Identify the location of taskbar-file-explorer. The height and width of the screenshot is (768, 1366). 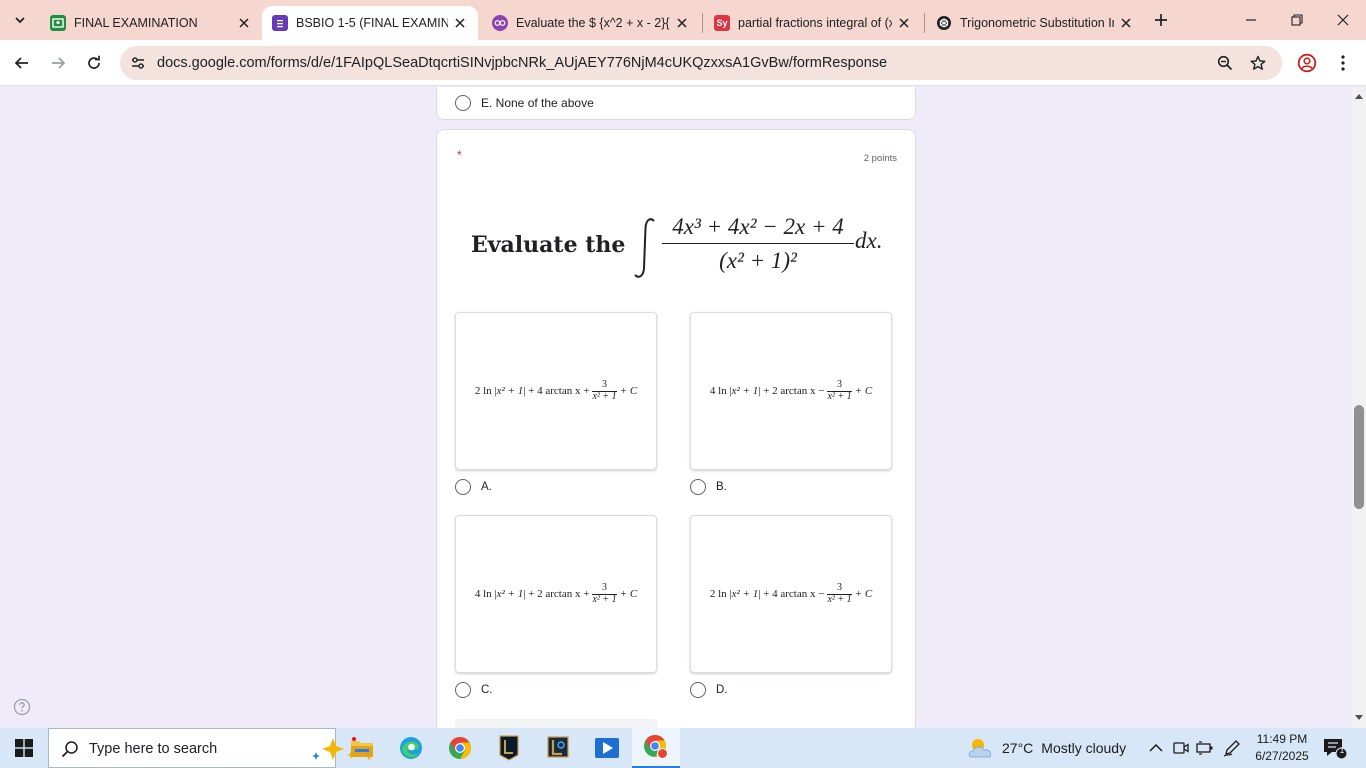
(362, 748).